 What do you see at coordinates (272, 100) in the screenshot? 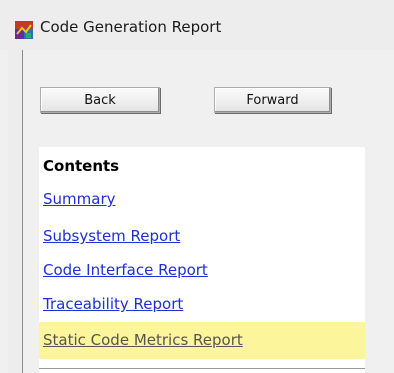
I see `forward-button: Forward` at bounding box center [272, 100].